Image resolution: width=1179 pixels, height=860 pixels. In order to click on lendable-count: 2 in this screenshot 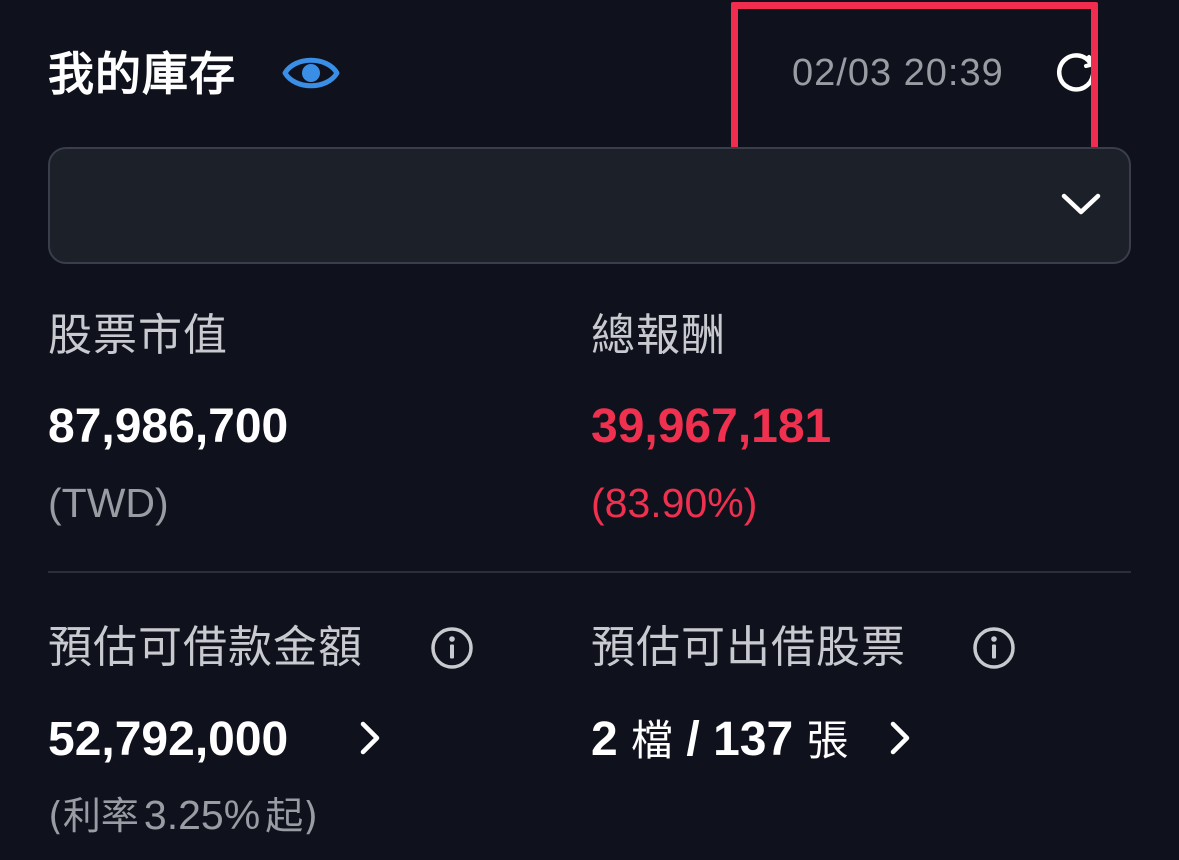, I will do `click(604, 739)`.